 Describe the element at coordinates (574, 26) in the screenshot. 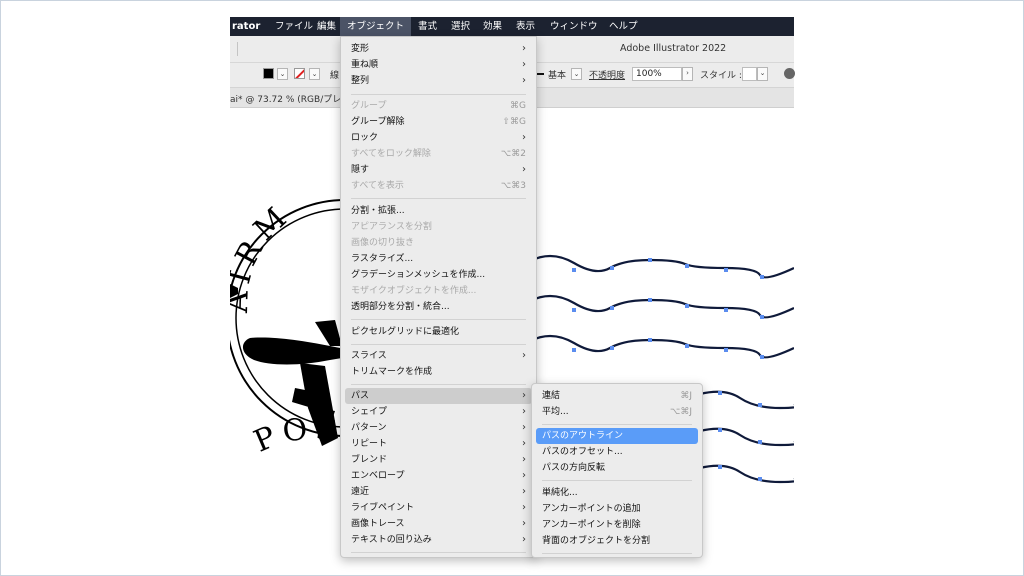

I see `menu-window: ウィンドウ` at that location.